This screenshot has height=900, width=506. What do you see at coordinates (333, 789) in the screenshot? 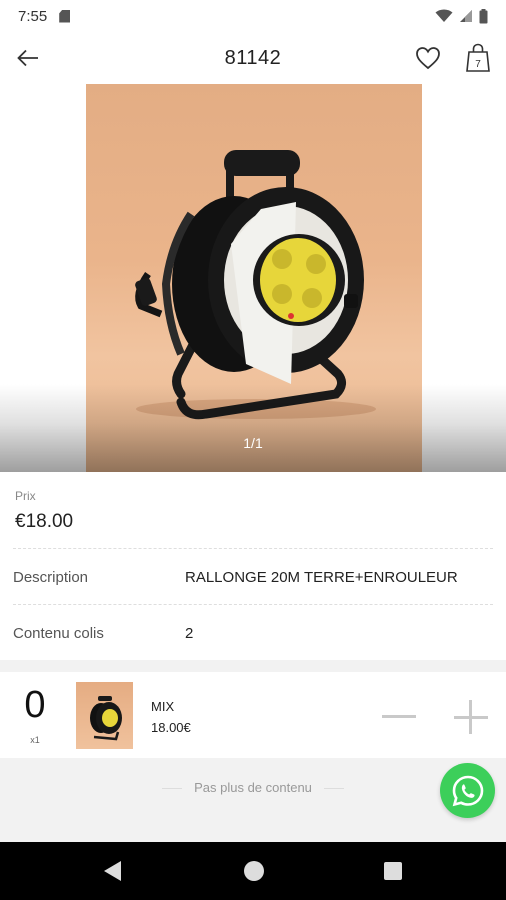
I see `divider-right` at bounding box center [333, 789].